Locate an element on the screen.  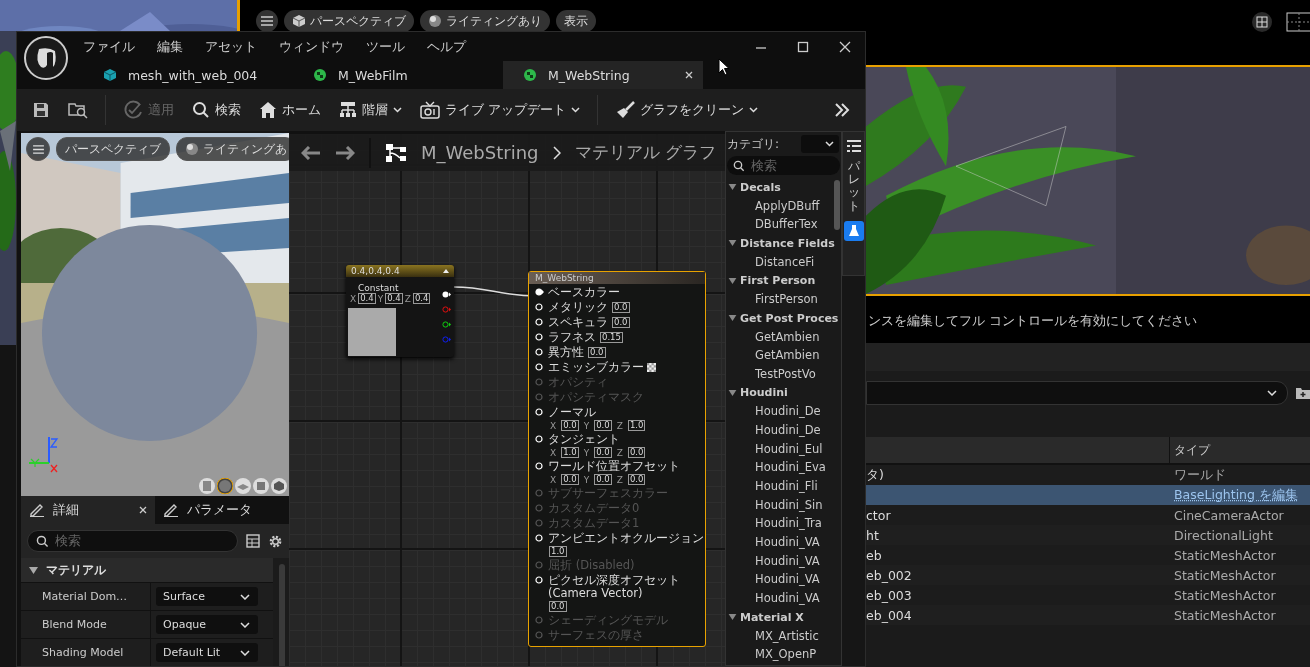
value-field: 0.15 is located at coordinates (611, 337).